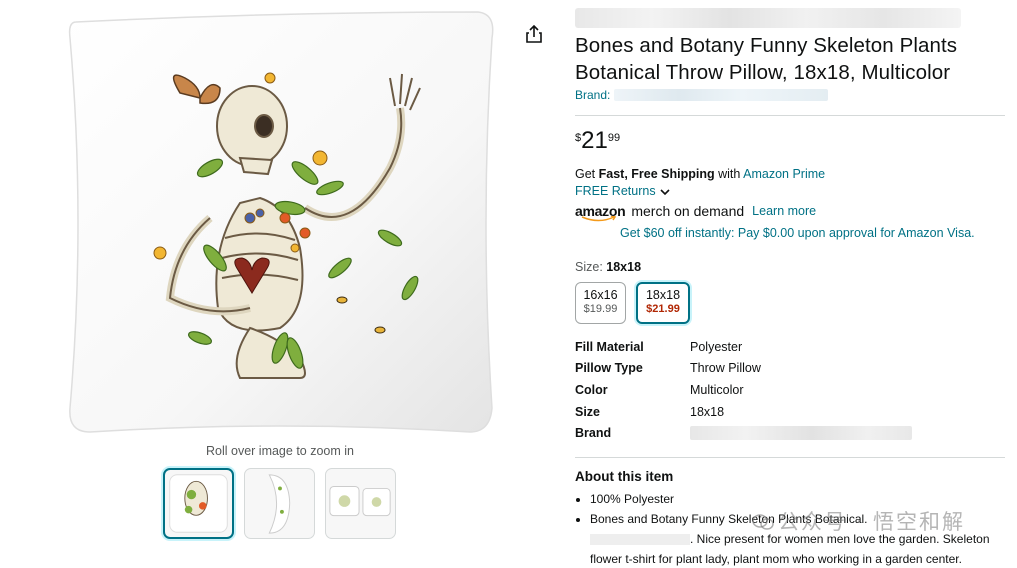  I want to click on size-option-price: $21.99, so click(663, 309).